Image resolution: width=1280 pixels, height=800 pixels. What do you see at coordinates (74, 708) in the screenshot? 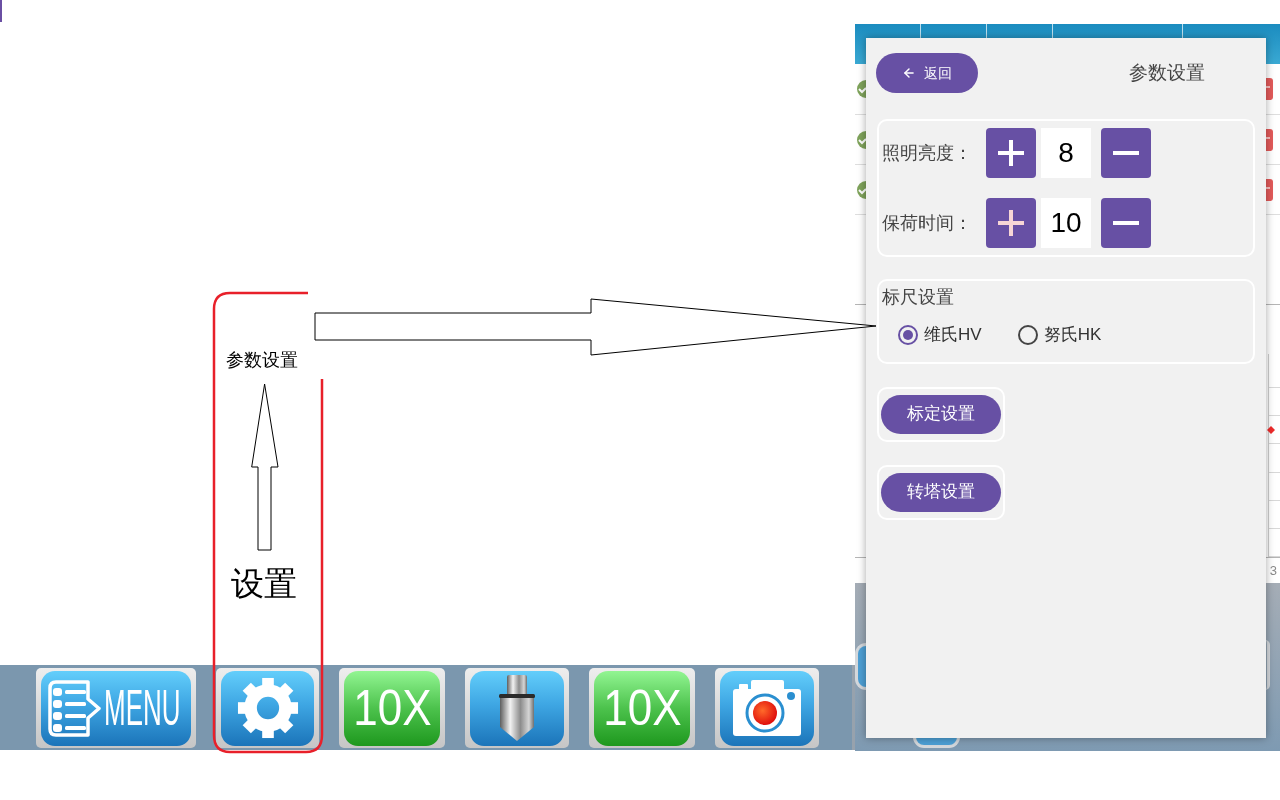
I see `list-icon` at bounding box center [74, 708].